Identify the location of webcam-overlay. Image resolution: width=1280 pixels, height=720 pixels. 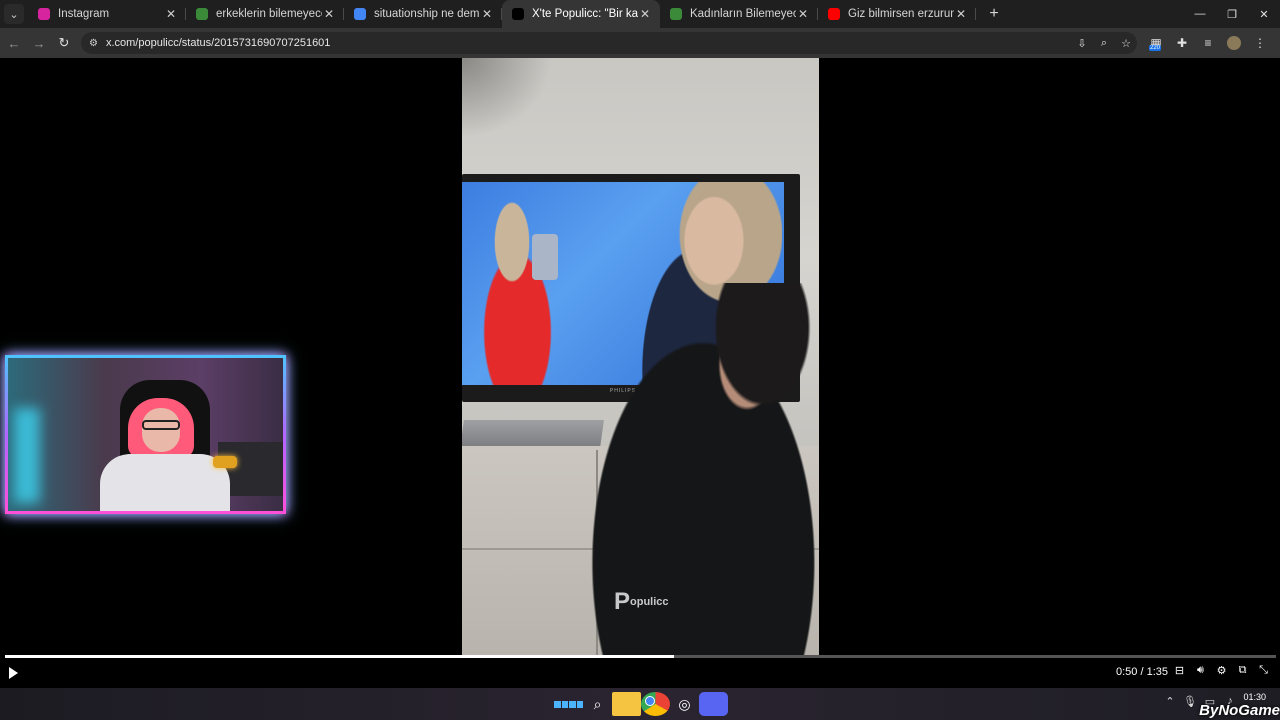
(145, 434).